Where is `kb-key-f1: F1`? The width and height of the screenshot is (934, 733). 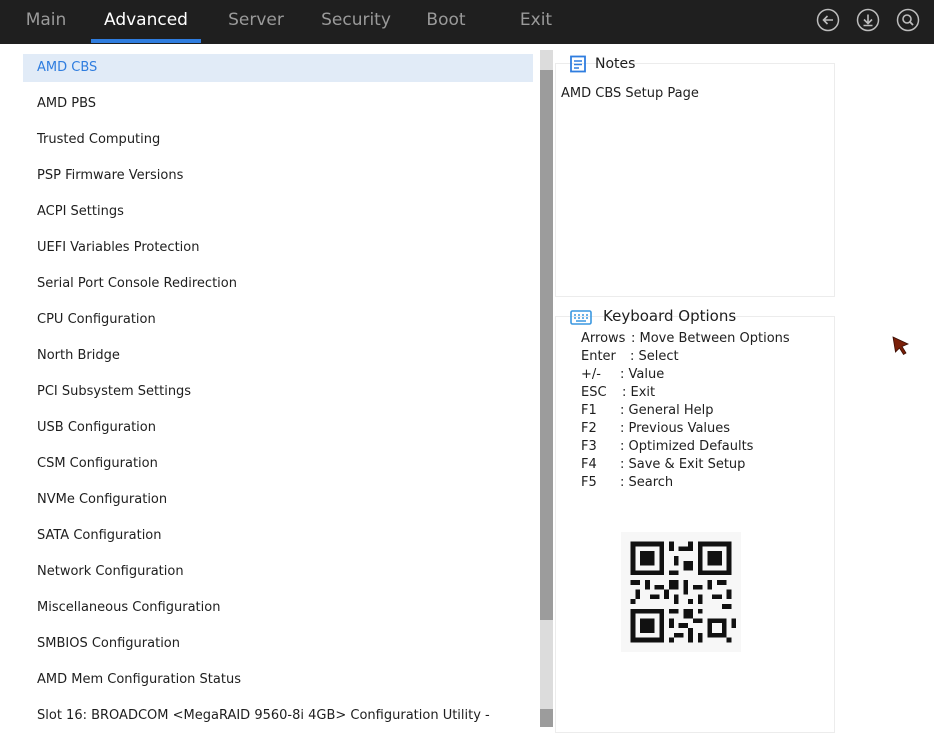
kb-key-f1: F1 is located at coordinates (589, 410).